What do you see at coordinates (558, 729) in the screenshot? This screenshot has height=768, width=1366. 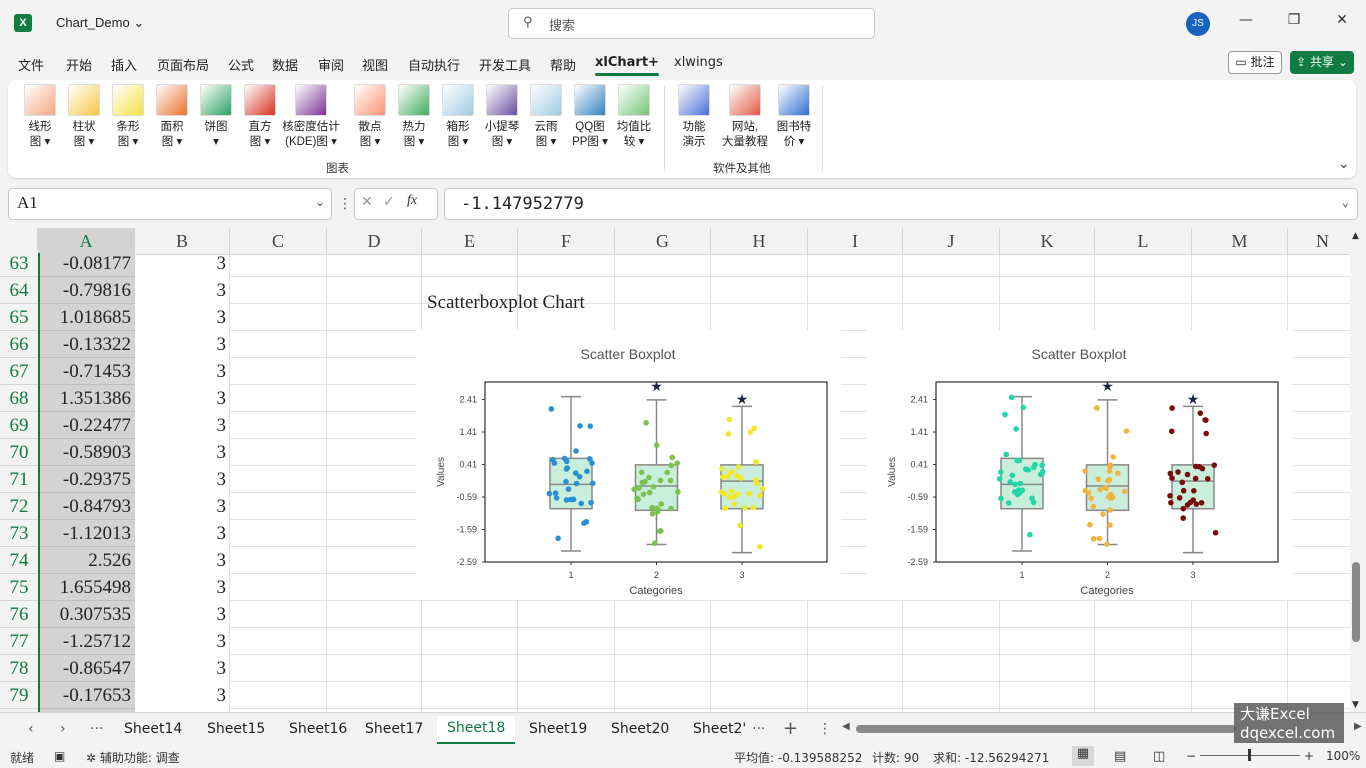 I see `sheet-tab-sheet19: Sheet19` at bounding box center [558, 729].